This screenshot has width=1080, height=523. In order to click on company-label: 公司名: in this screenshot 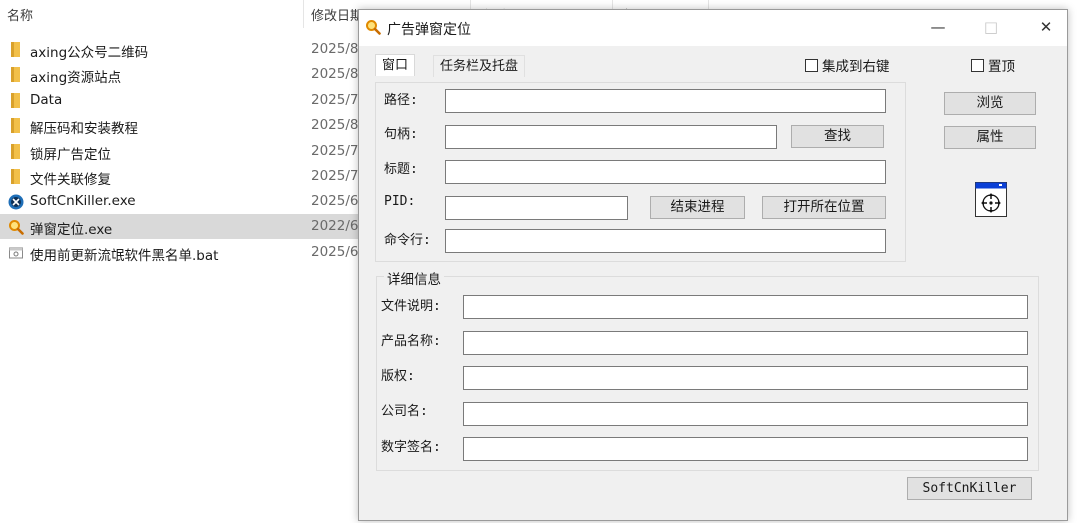, I will do `click(404, 411)`.